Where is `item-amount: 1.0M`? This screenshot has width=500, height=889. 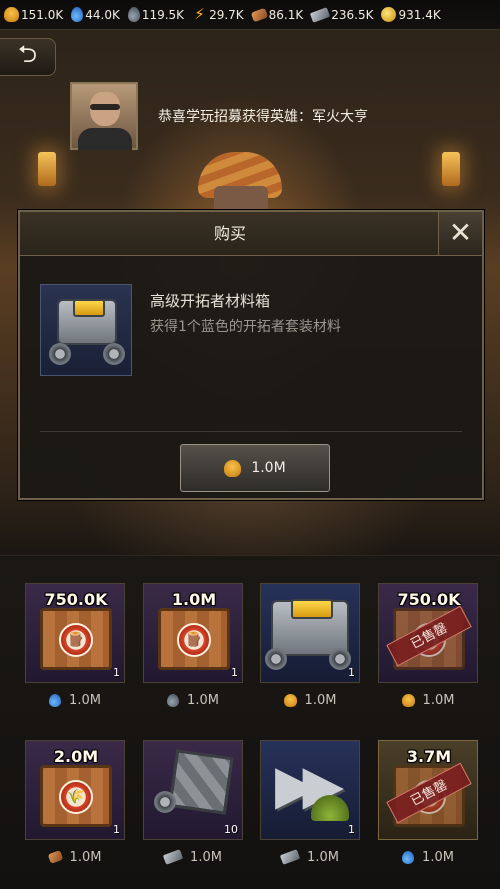
item-amount: 1.0M is located at coordinates (194, 599).